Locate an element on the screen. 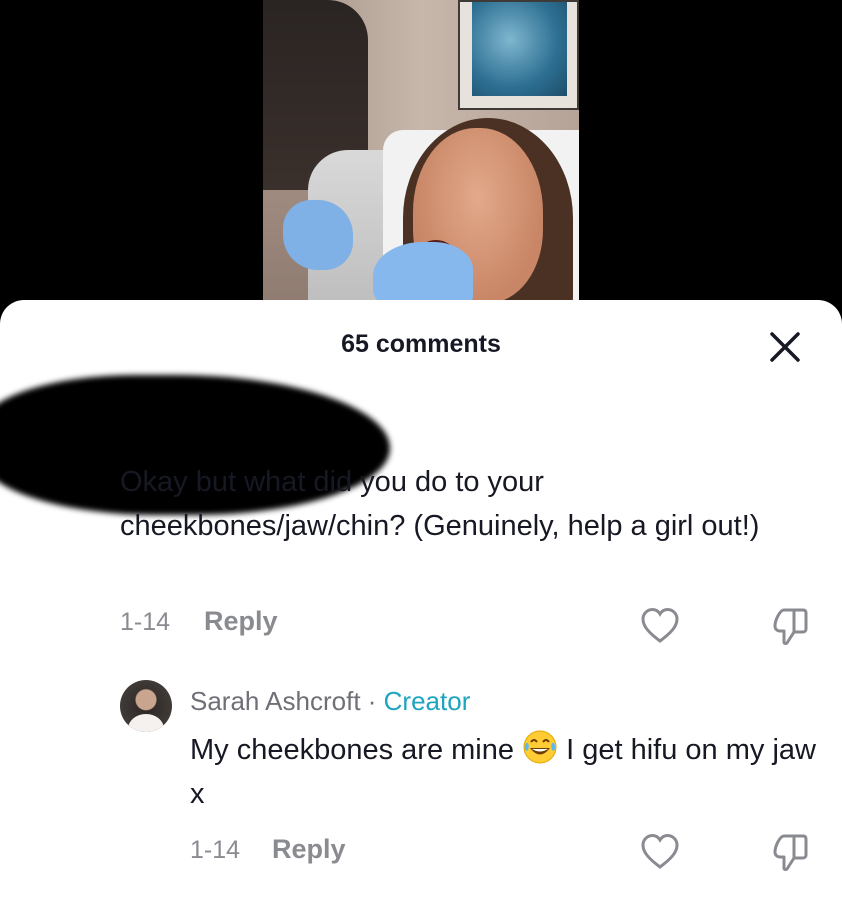  reply-author-line: Sarah Ashcroft · Creator is located at coordinates (330, 701).